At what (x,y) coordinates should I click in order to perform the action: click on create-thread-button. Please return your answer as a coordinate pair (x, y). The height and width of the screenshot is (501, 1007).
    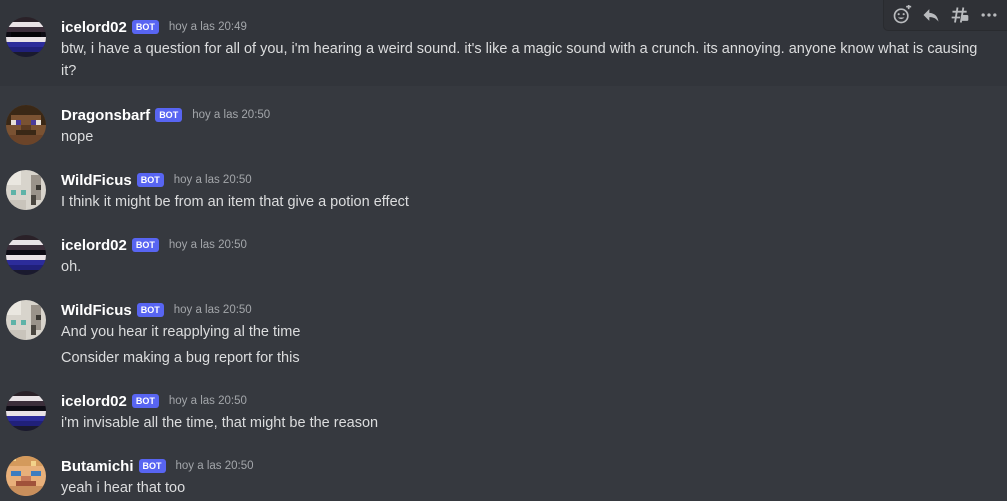
    Looking at the image, I should click on (960, 15).